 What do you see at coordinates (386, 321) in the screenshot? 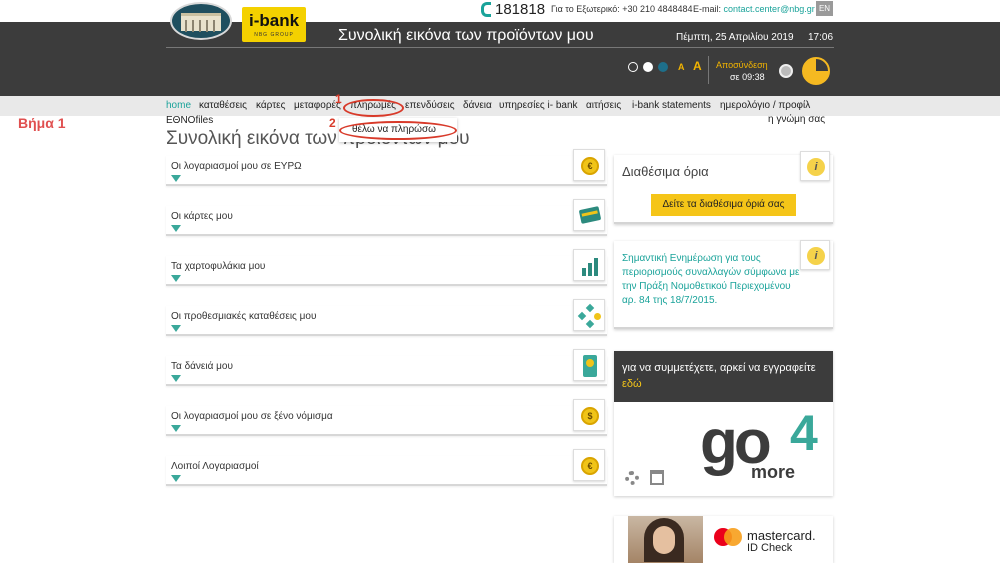
I see `account-row-term-deposits: Οι προθεσμιακές καταθέσεις μου` at bounding box center [386, 321].